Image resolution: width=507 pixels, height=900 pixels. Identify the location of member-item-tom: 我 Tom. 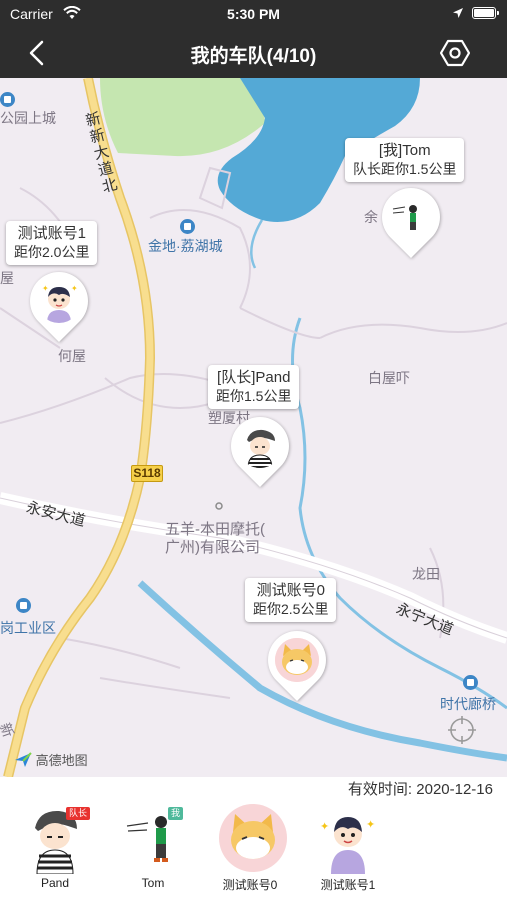
(153, 848).